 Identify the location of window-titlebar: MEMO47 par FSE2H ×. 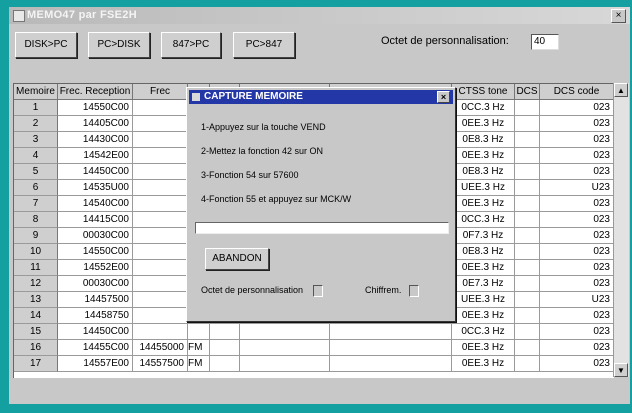
(319, 15).